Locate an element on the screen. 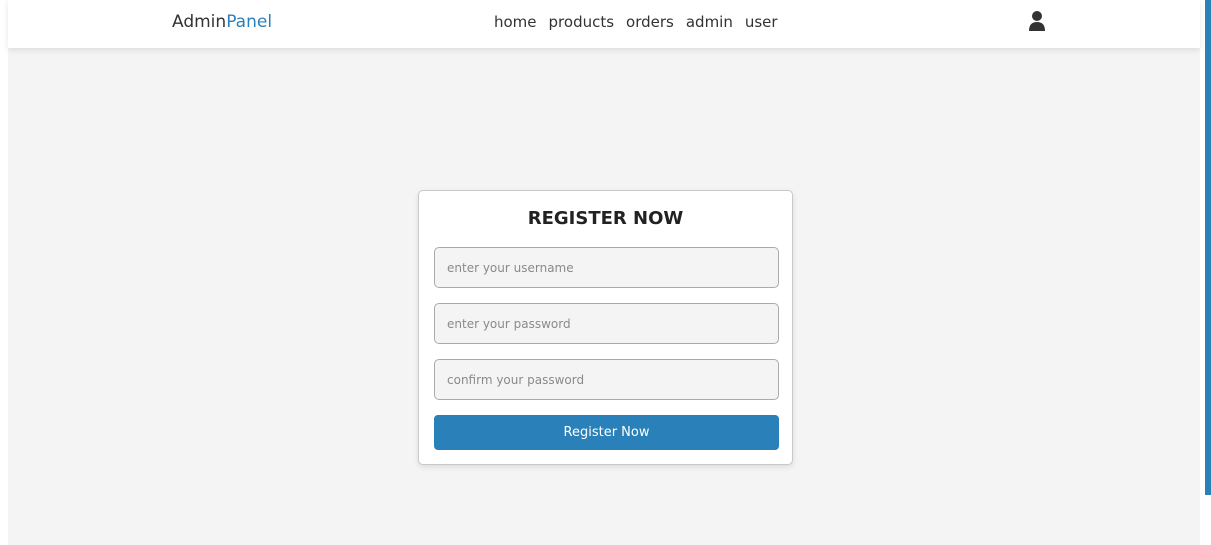 Image resolution: width=1211 pixels, height=545 pixels. user-icon-svg is located at coordinates (1037, 21).